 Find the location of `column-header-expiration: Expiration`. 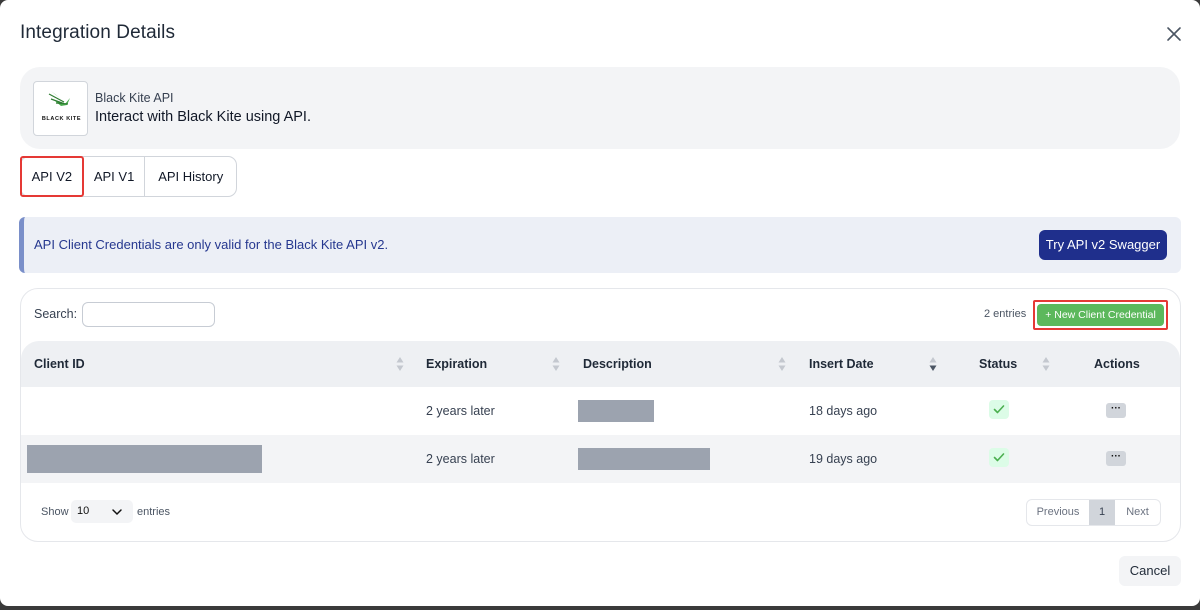

column-header-expiration: Expiration is located at coordinates (456, 364).